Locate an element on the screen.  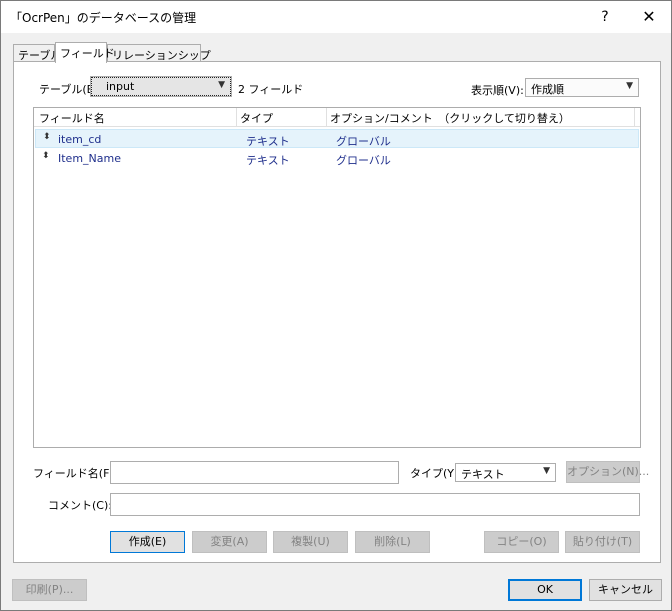
field-row: ⬍ item_cd テキスト グローバル is located at coordinates (337, 138).